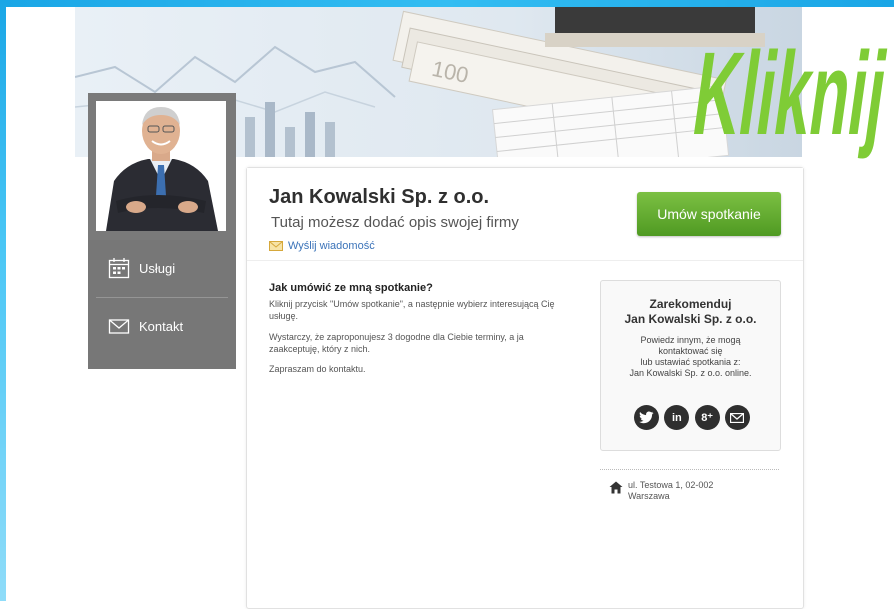 The image size is (894, 609). I want to click on company-name: Jan Kowalski Sp. z o.o., so click(379, 197).